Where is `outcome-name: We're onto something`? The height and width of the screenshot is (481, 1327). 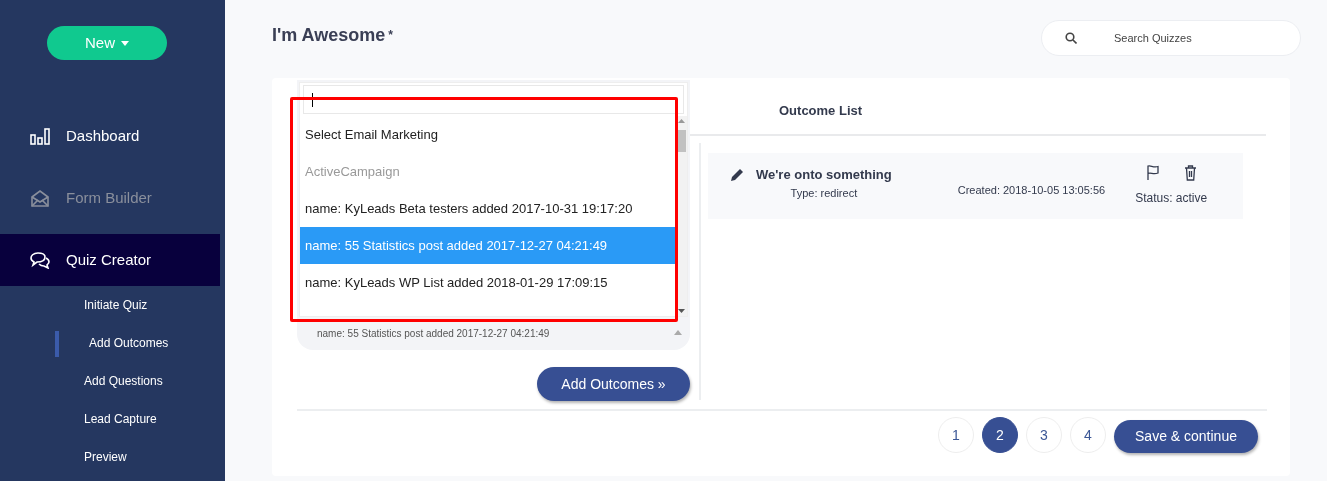
outcome-name: We're onto something is located at coordinates (824, 175).